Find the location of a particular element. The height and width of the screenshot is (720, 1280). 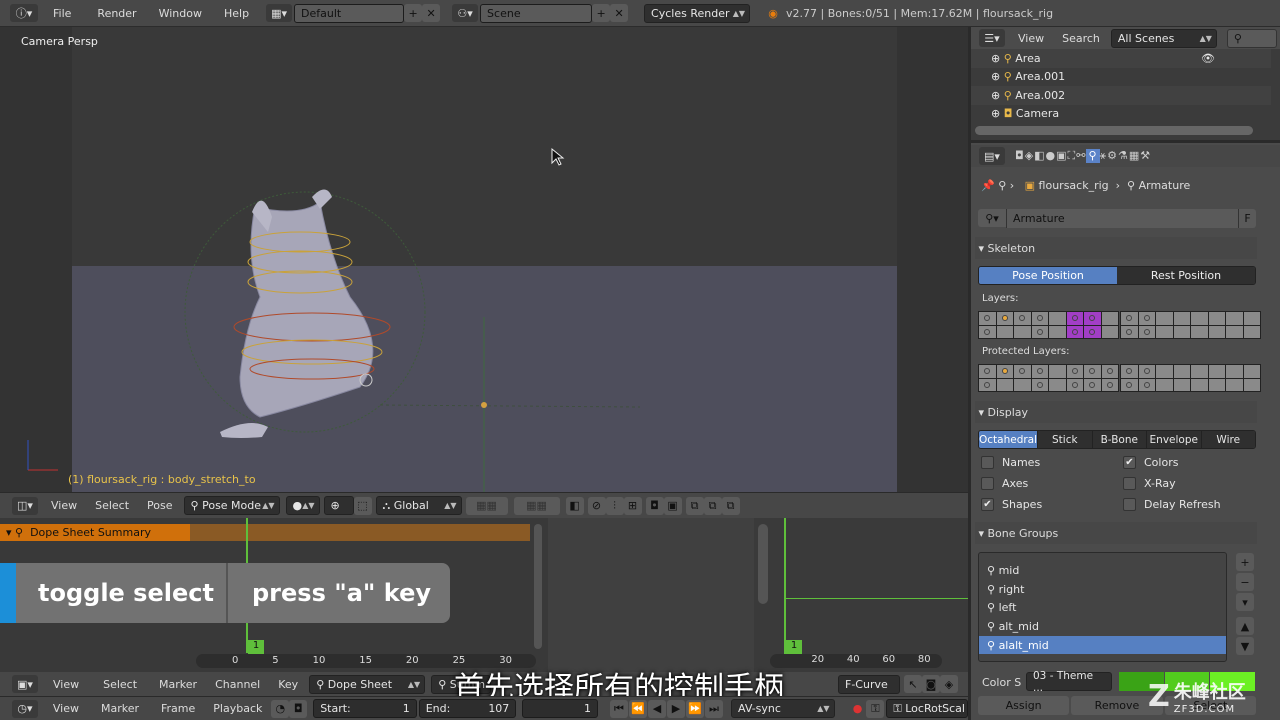

menu-file: File is located at coordinates (62, 13).